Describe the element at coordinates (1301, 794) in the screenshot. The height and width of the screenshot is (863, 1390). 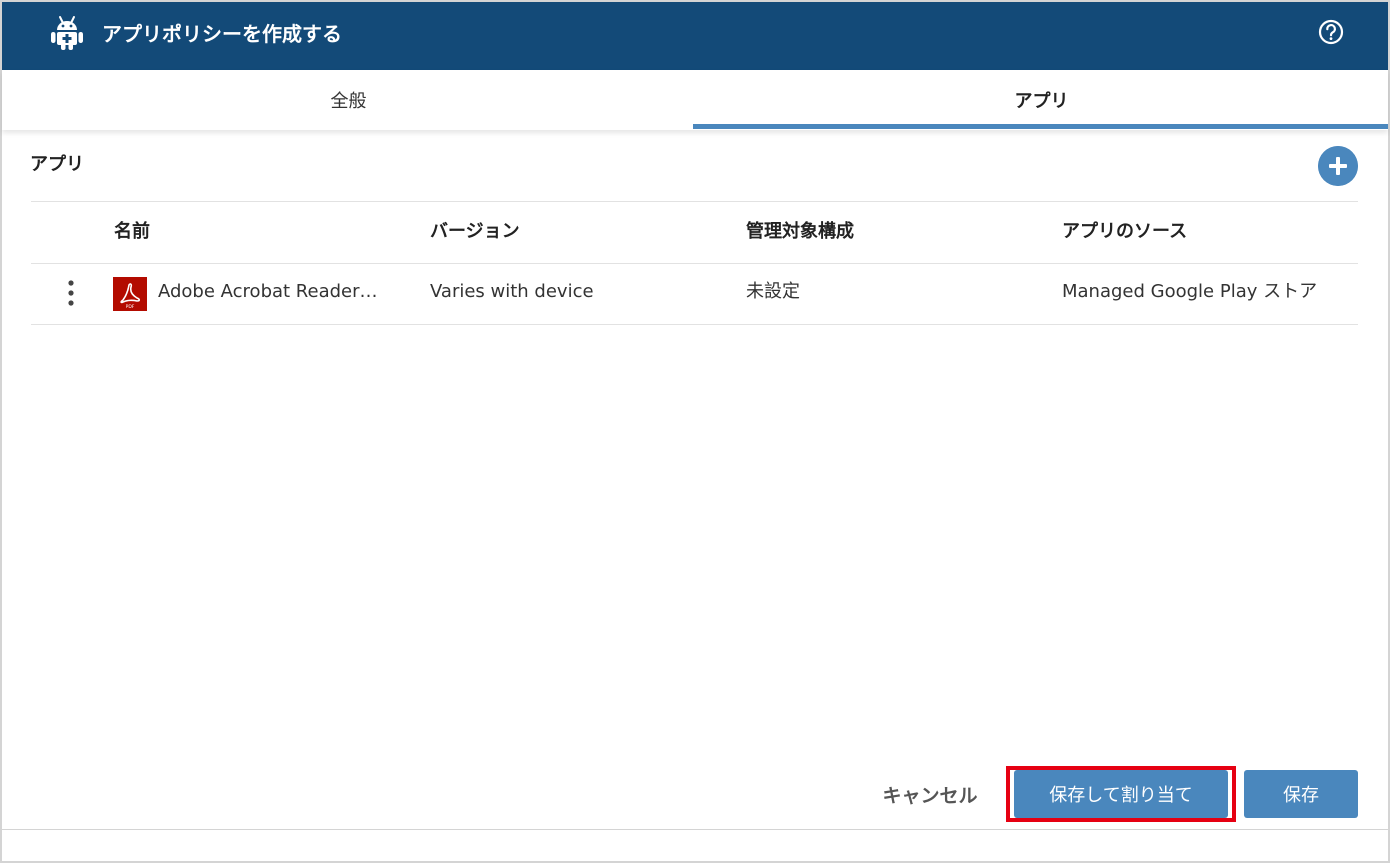
I see `save-button: 保存` at that location.